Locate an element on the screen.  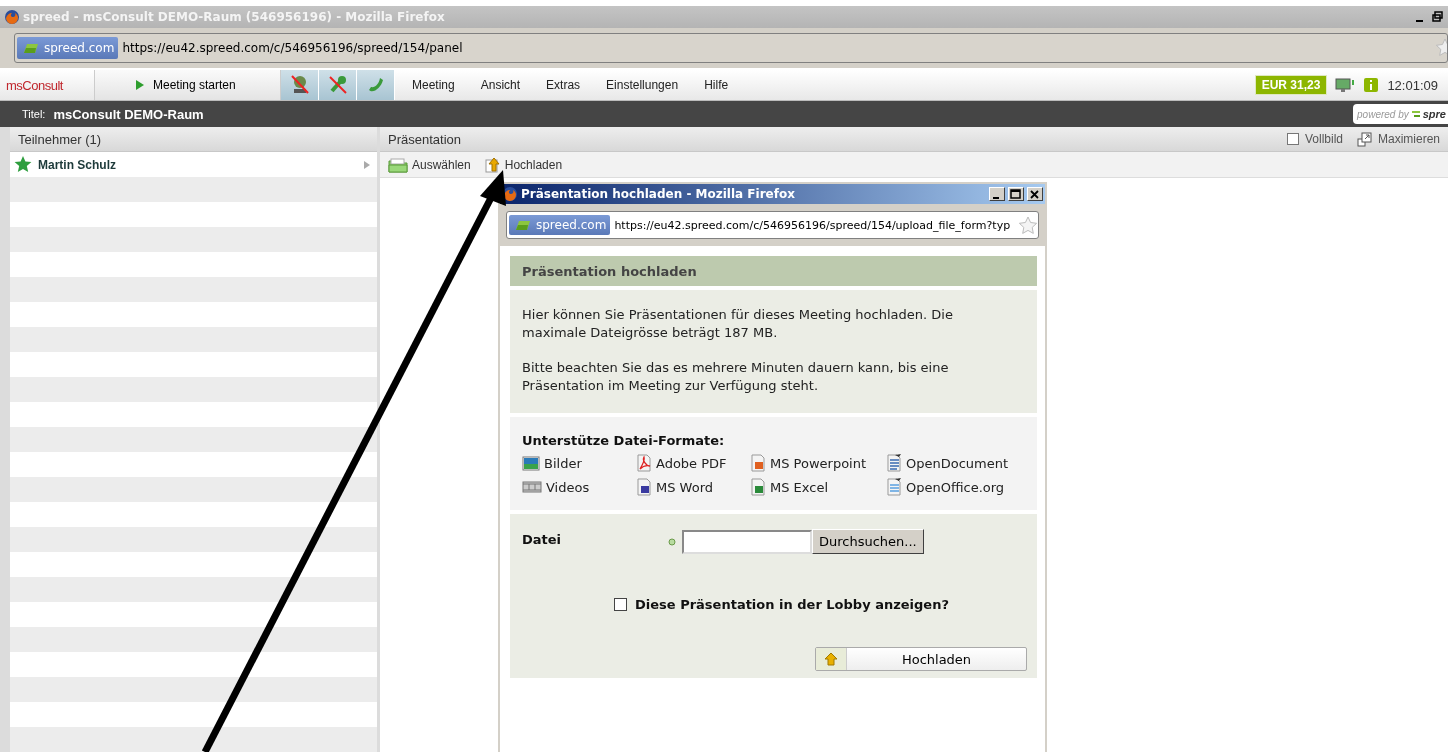
maximize-button: Maximieren is located at coordinates (1398, 139).